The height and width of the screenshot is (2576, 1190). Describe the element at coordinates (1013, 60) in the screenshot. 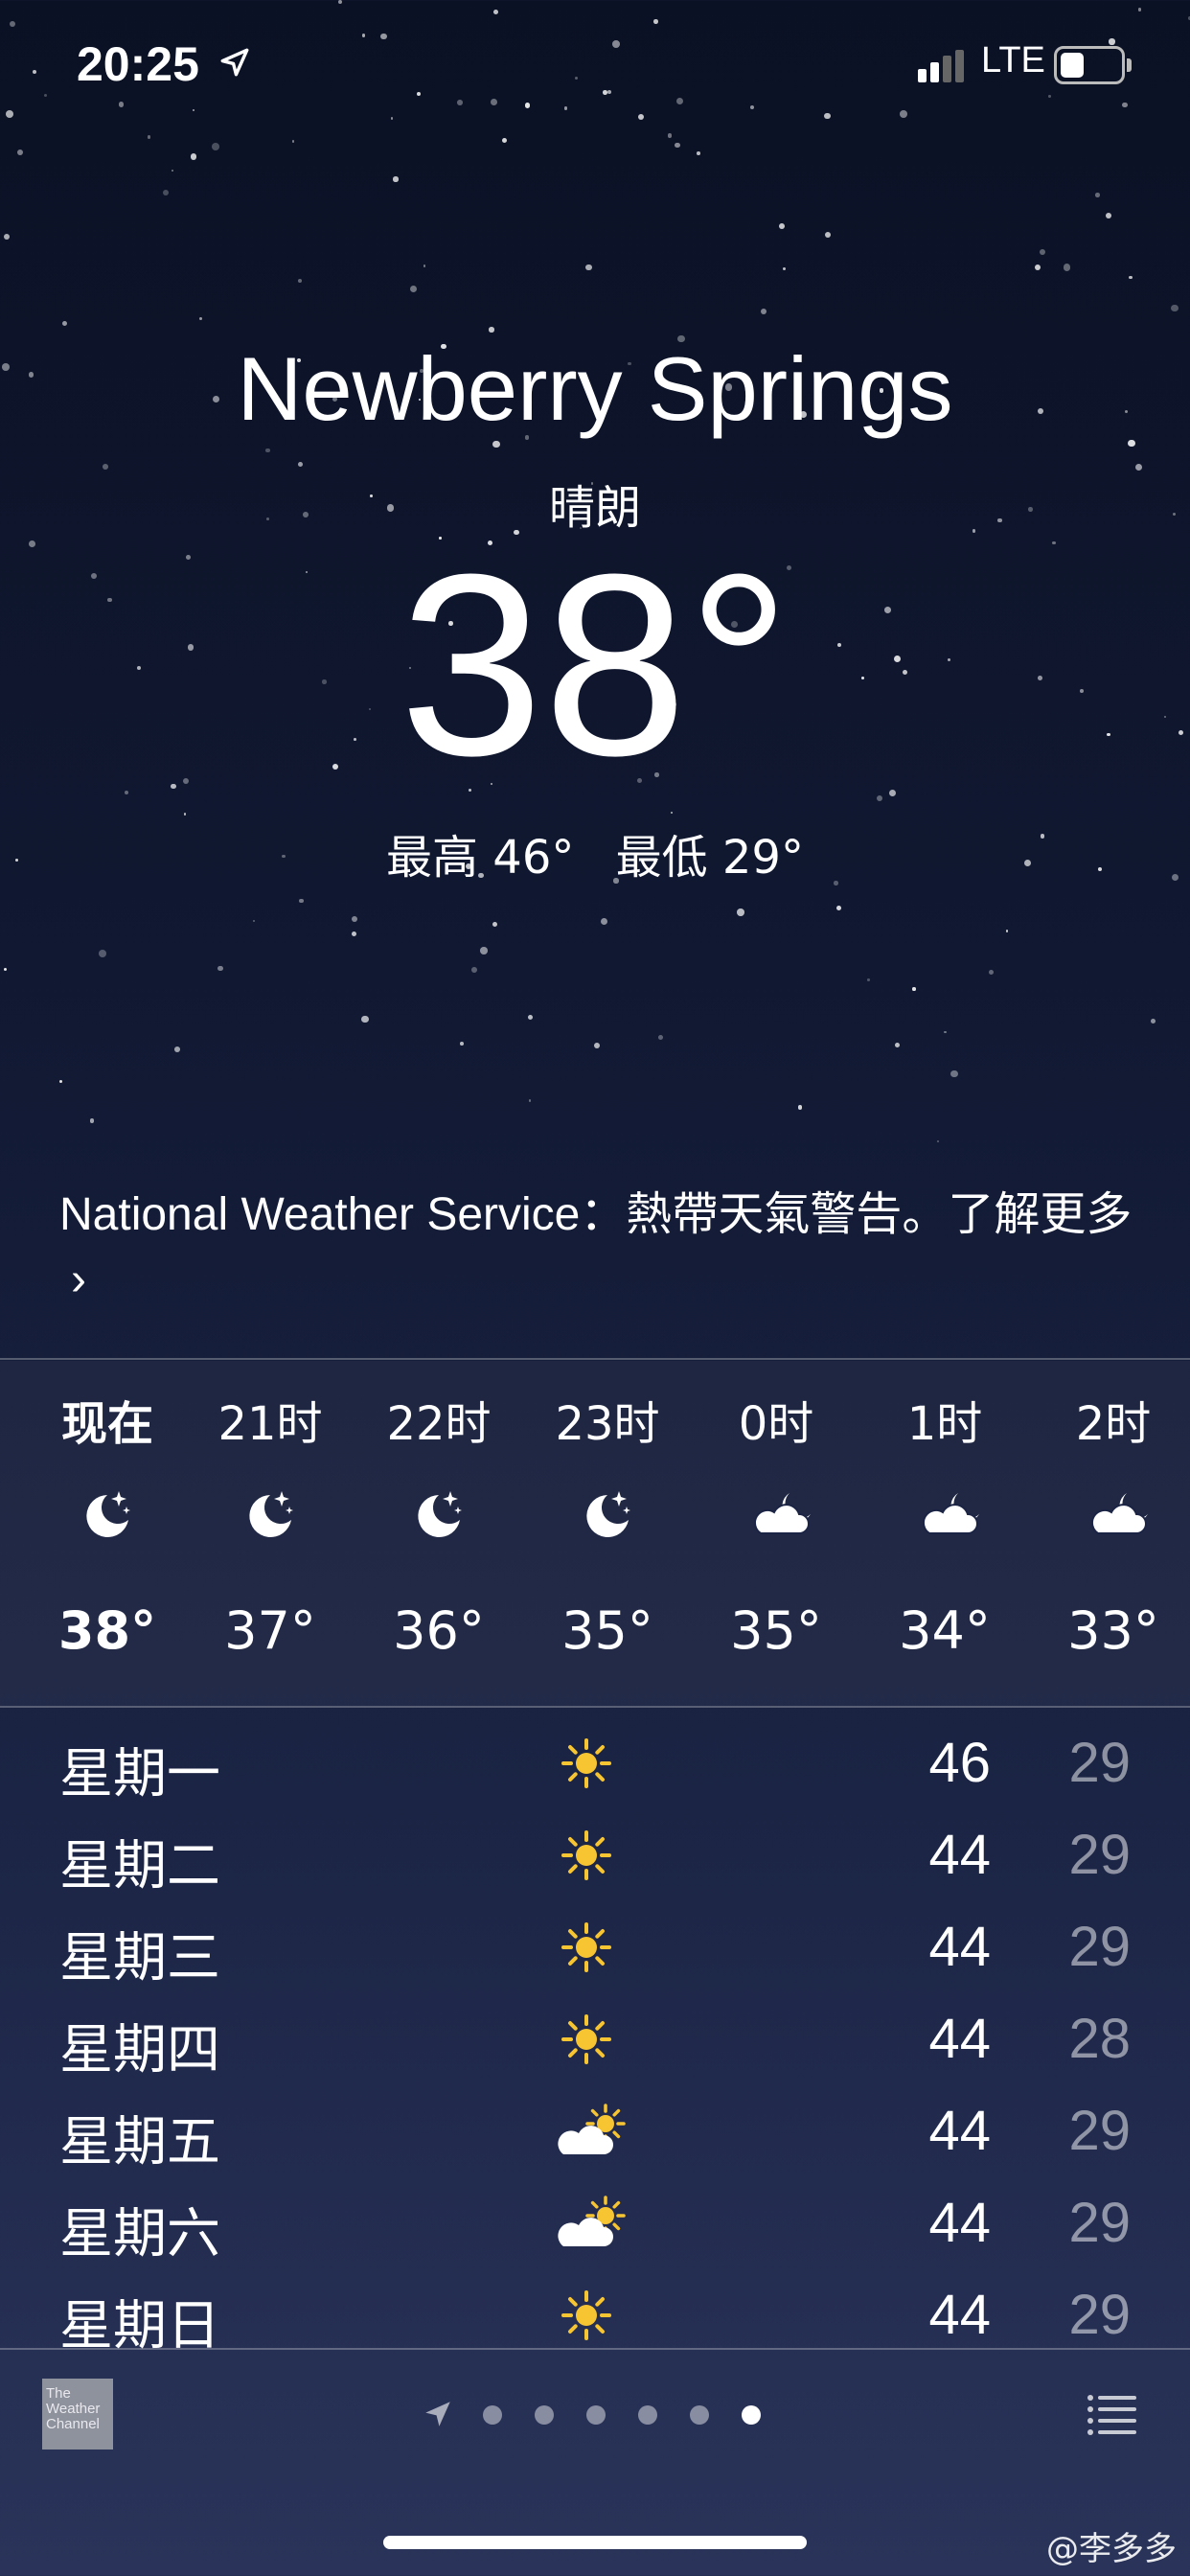

I see `network-type: LTE` at that location.